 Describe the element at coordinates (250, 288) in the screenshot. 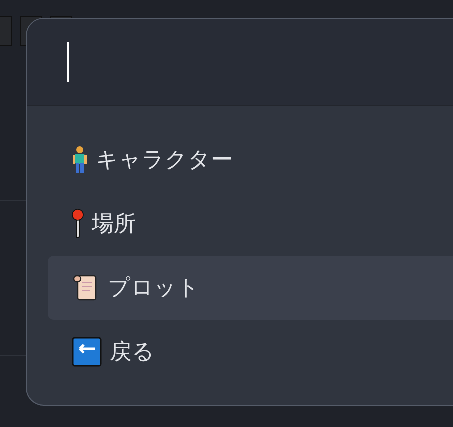

I see `menu-item: プロット` at that location.